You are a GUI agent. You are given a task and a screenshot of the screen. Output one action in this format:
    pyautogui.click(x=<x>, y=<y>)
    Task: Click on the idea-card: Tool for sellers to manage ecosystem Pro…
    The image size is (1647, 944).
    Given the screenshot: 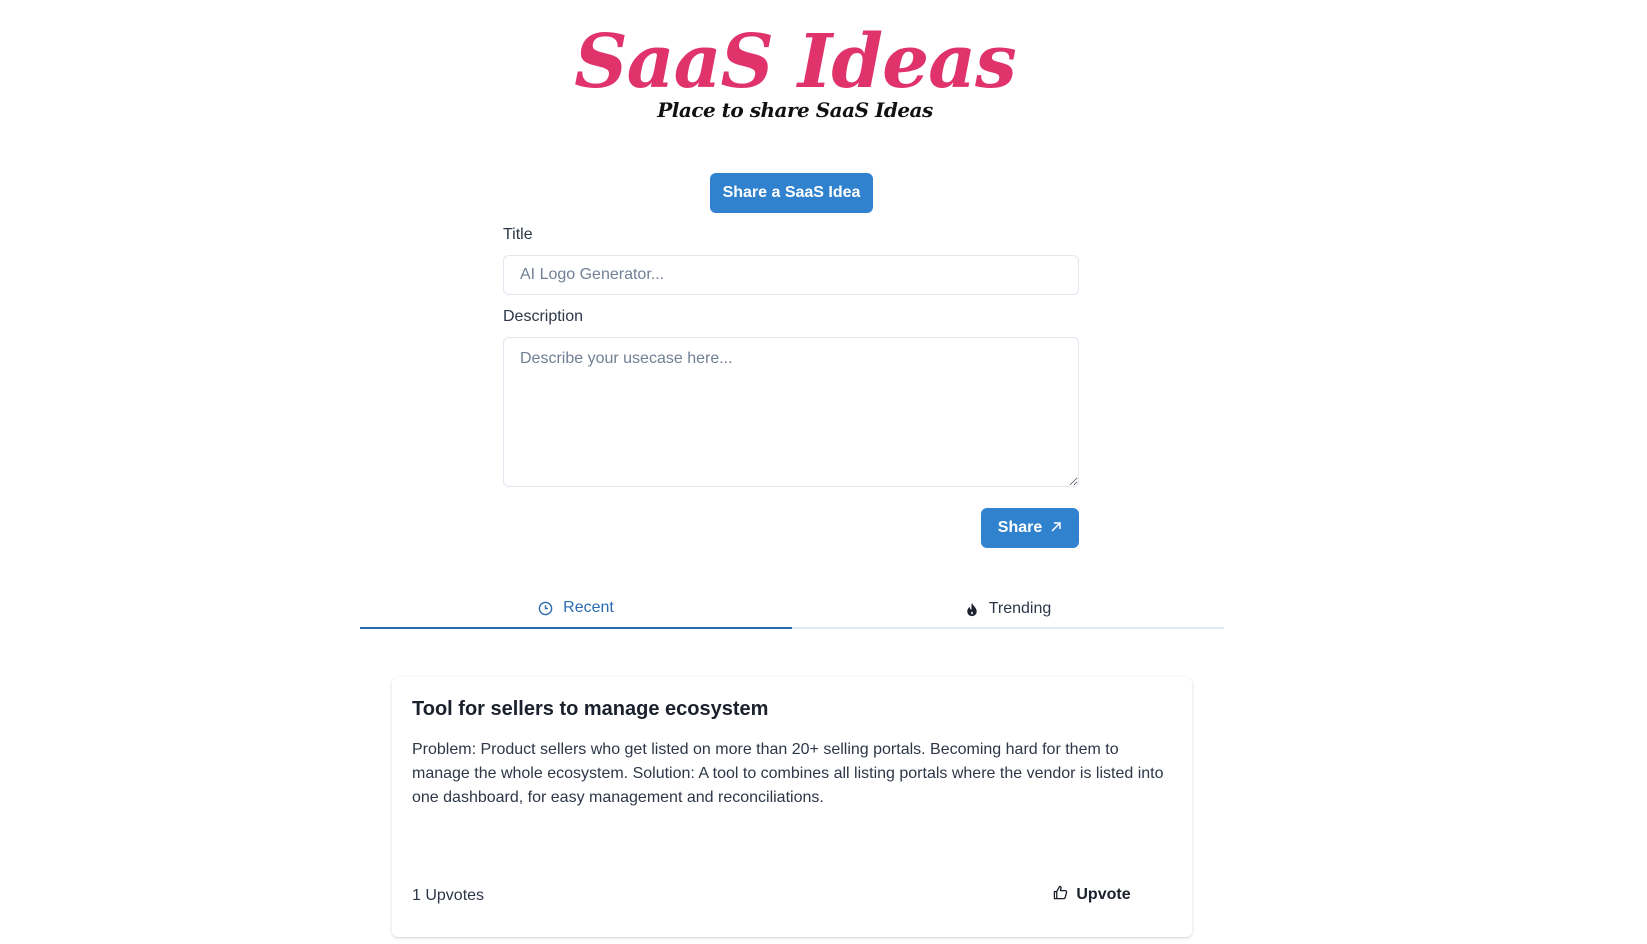 What is the action you would take?
    pyautogui.click(x=792, y=807)
    